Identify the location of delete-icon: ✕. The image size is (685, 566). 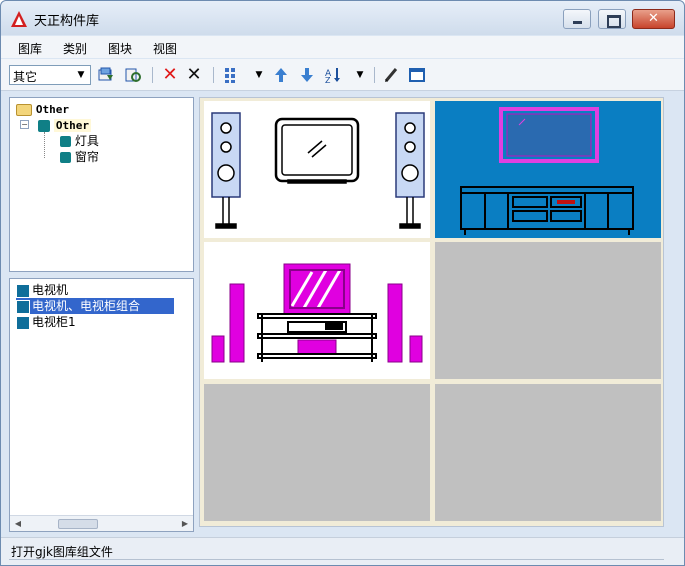
(194, 75).